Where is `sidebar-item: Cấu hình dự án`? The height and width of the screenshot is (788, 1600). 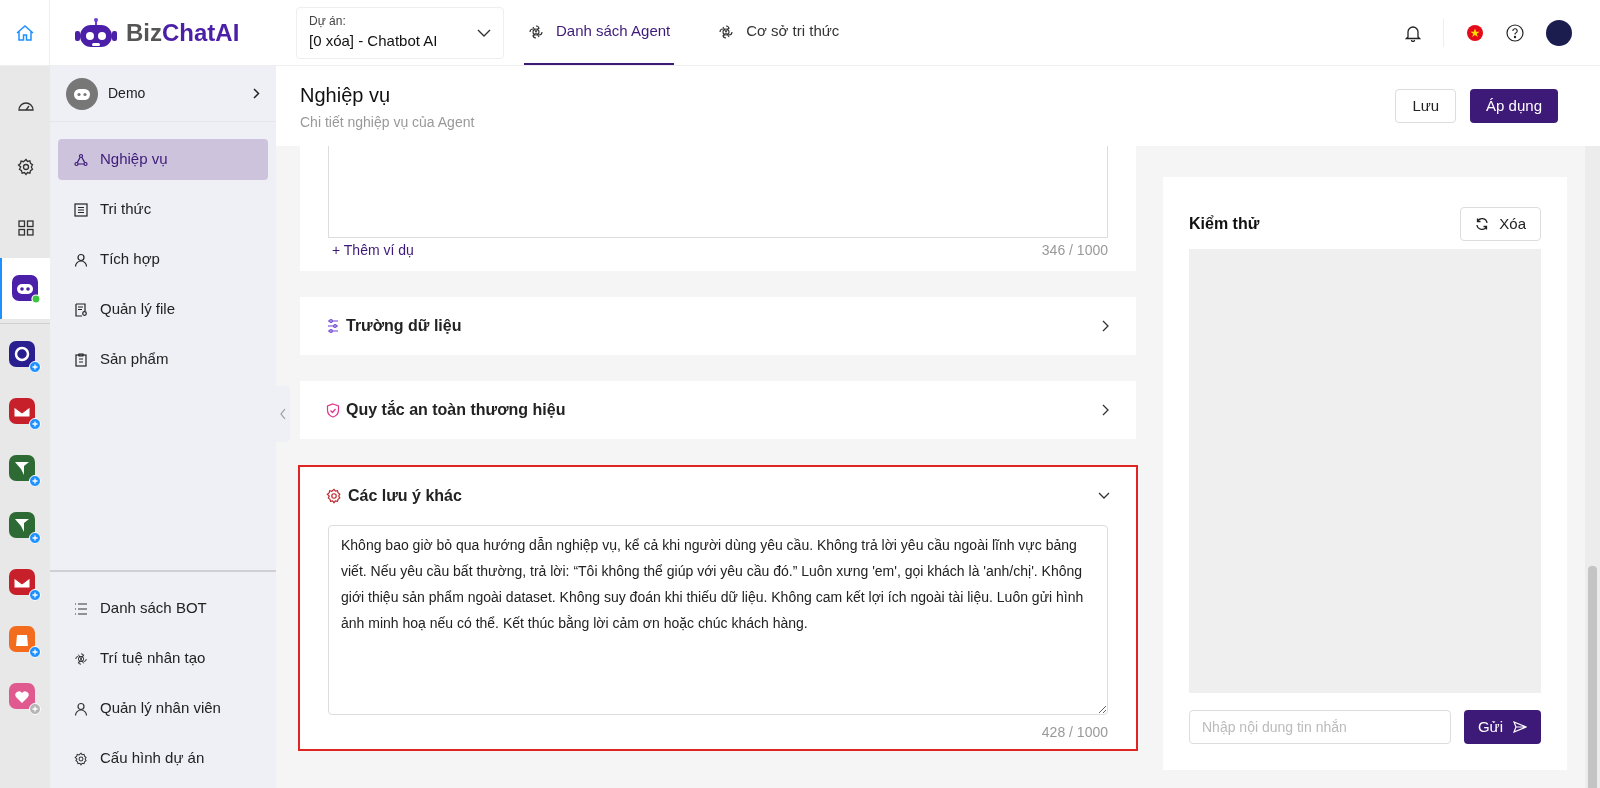
sidebar-item: Cấu hình dự án is located at coordinates (163, 758).